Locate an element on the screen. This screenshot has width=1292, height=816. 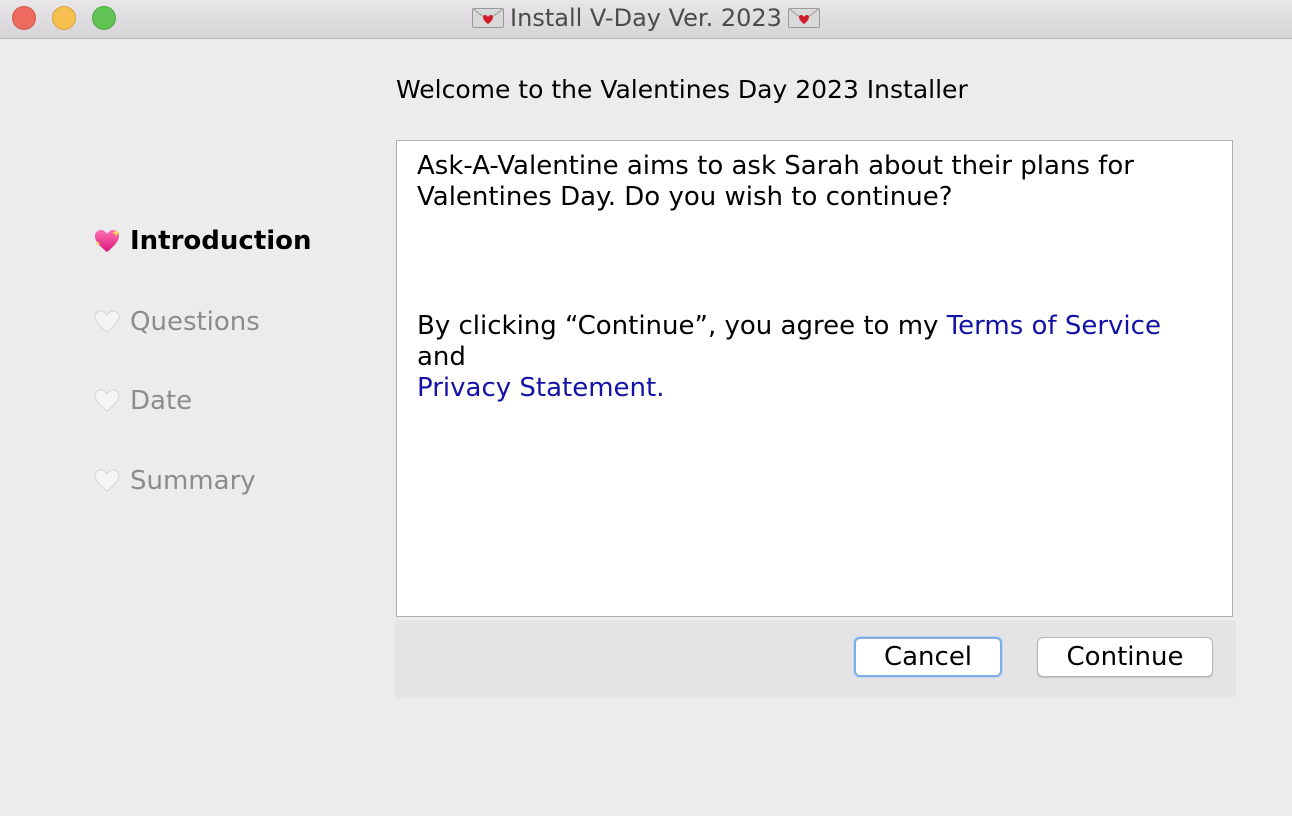
title-bar: Install V-Day Ver. 2023 is located at coordinates (646, 19).